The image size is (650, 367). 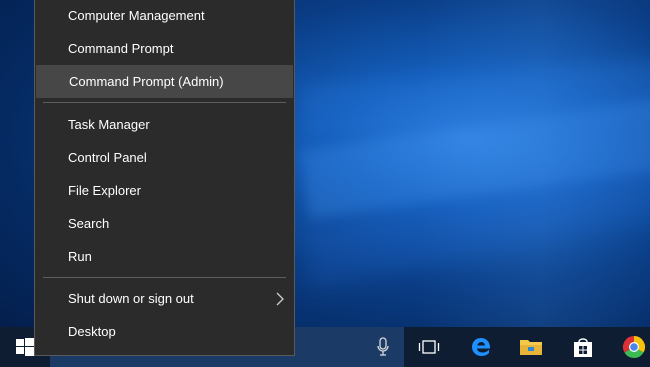 I want to click on menu-item-command-prompt: Command Prompt, so click(x=164, y=48).